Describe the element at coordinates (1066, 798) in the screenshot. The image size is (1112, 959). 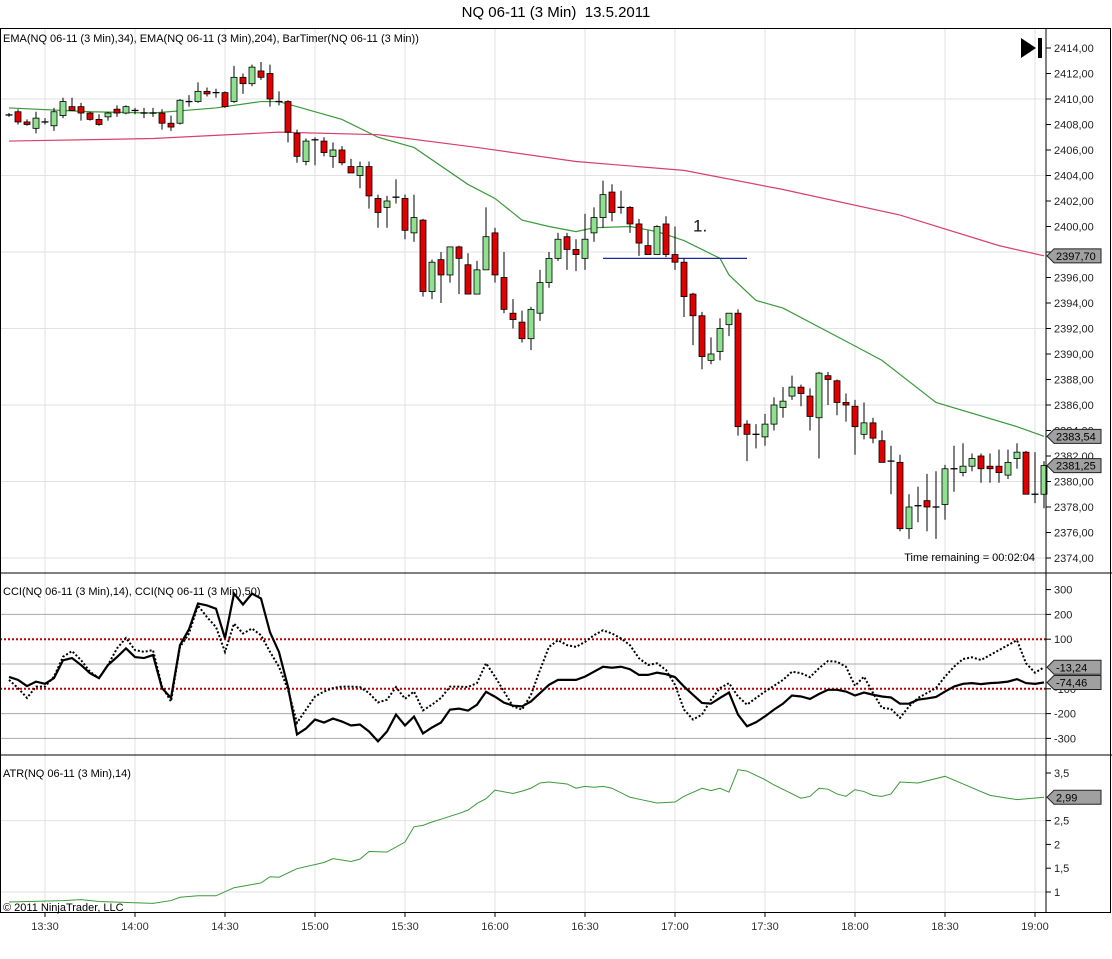
I see `atr-value-tag-label: 2,99` at that location.